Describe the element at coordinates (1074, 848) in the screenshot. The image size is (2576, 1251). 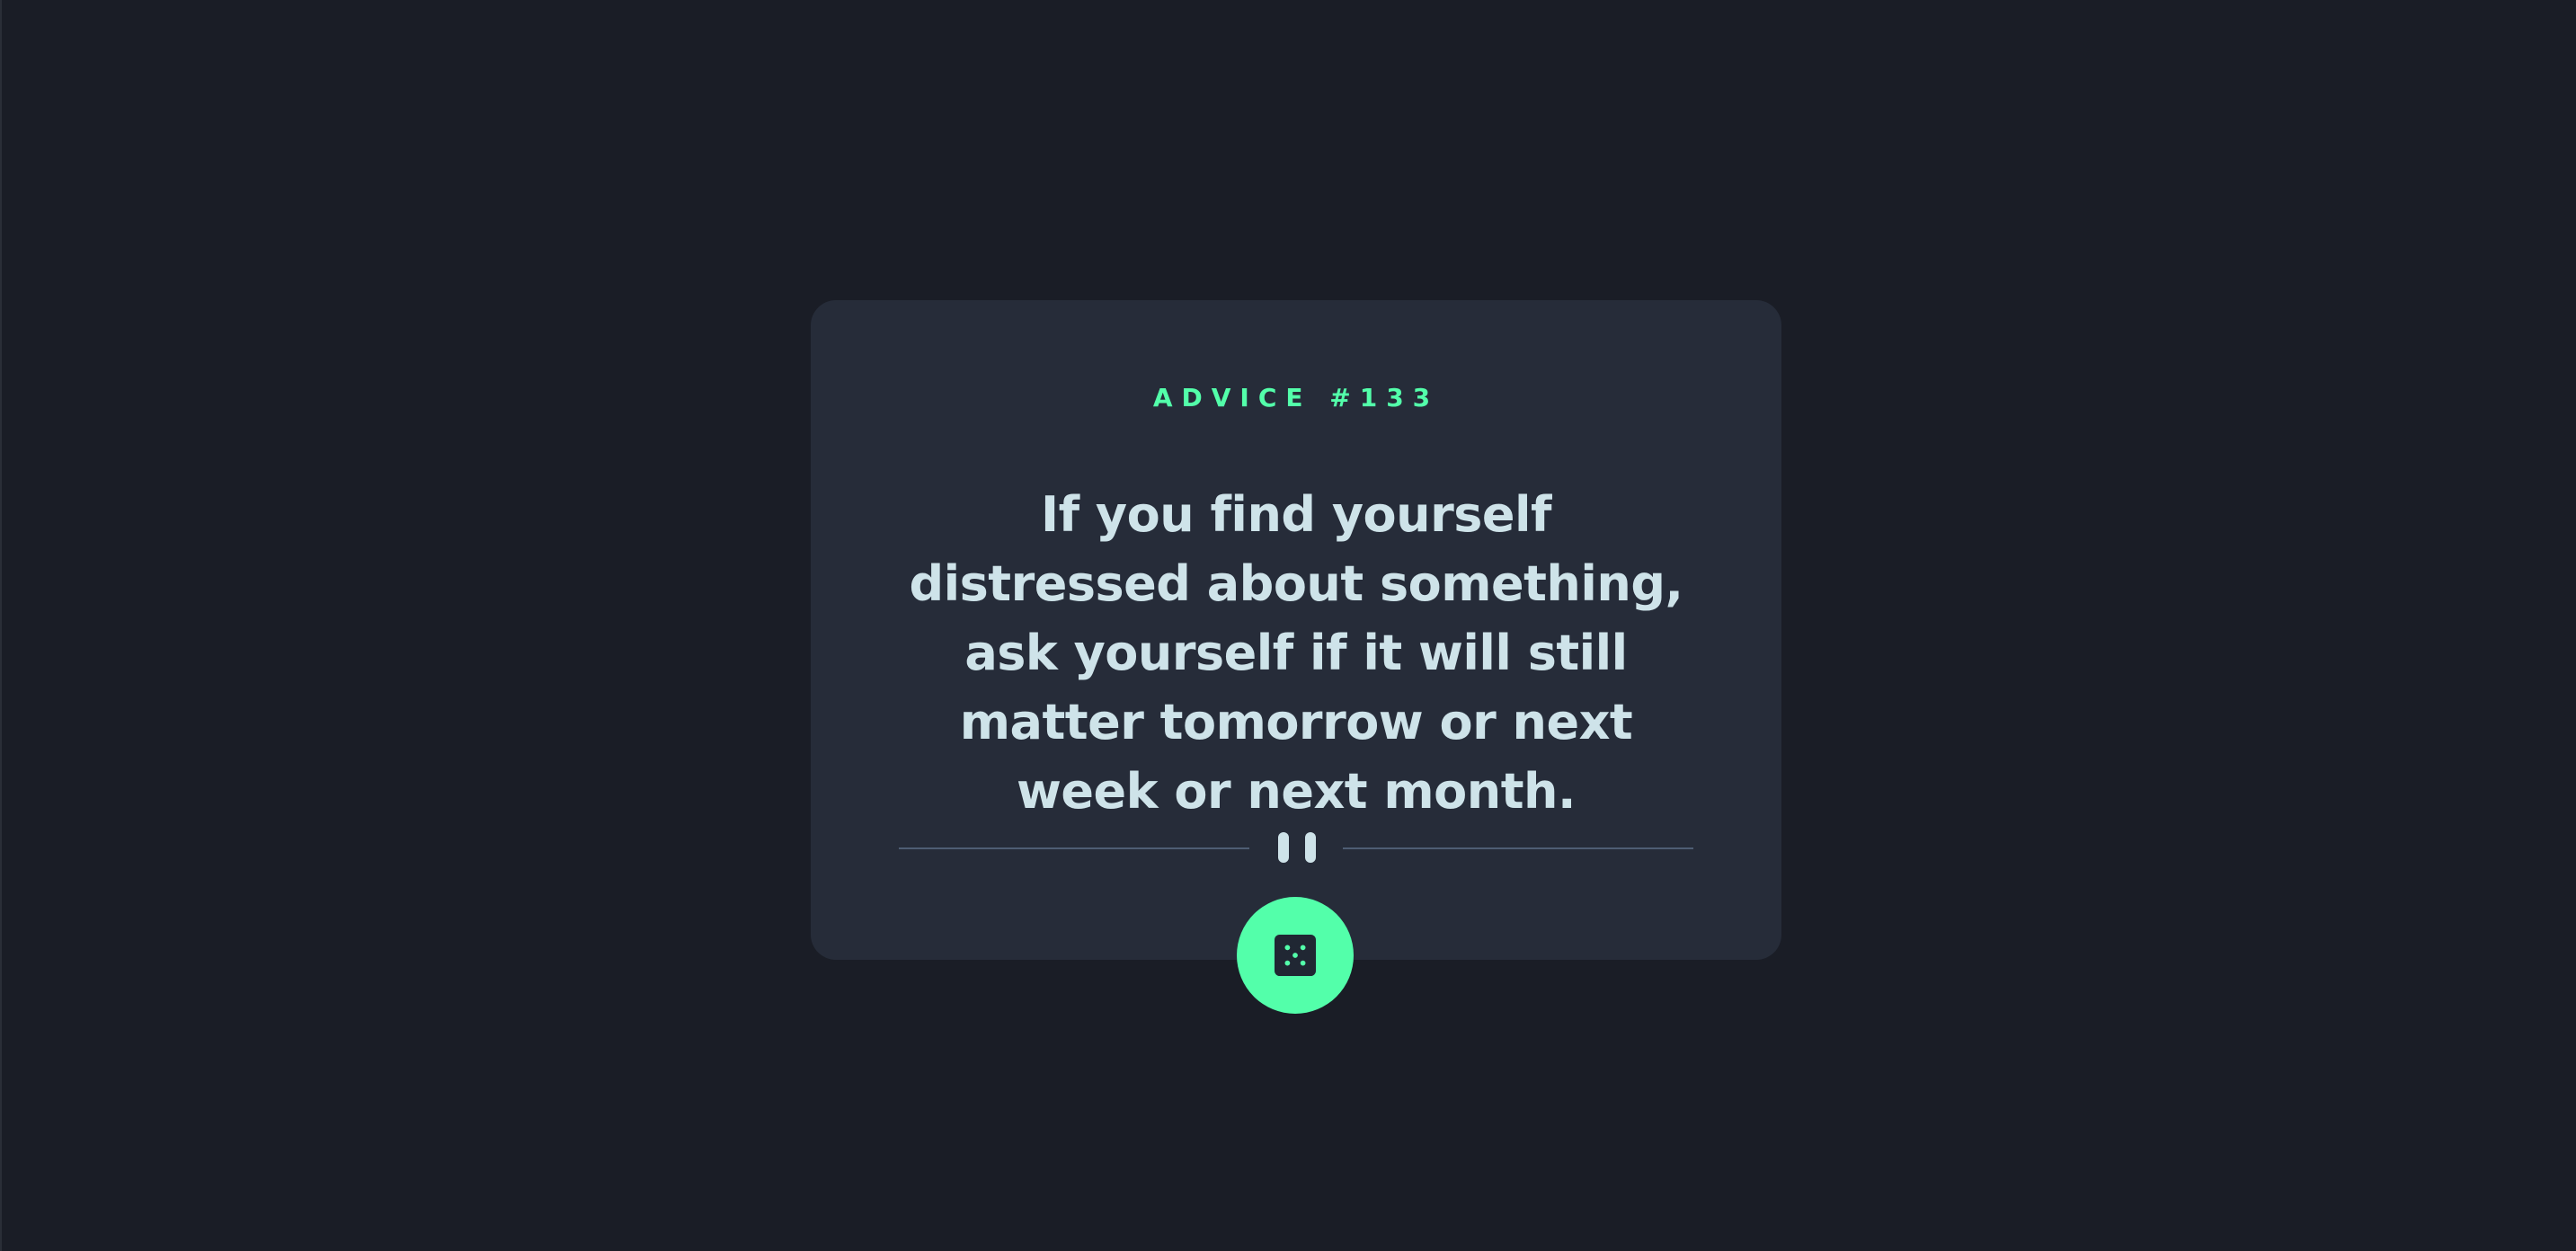
I see `divider-line-left` at that location.